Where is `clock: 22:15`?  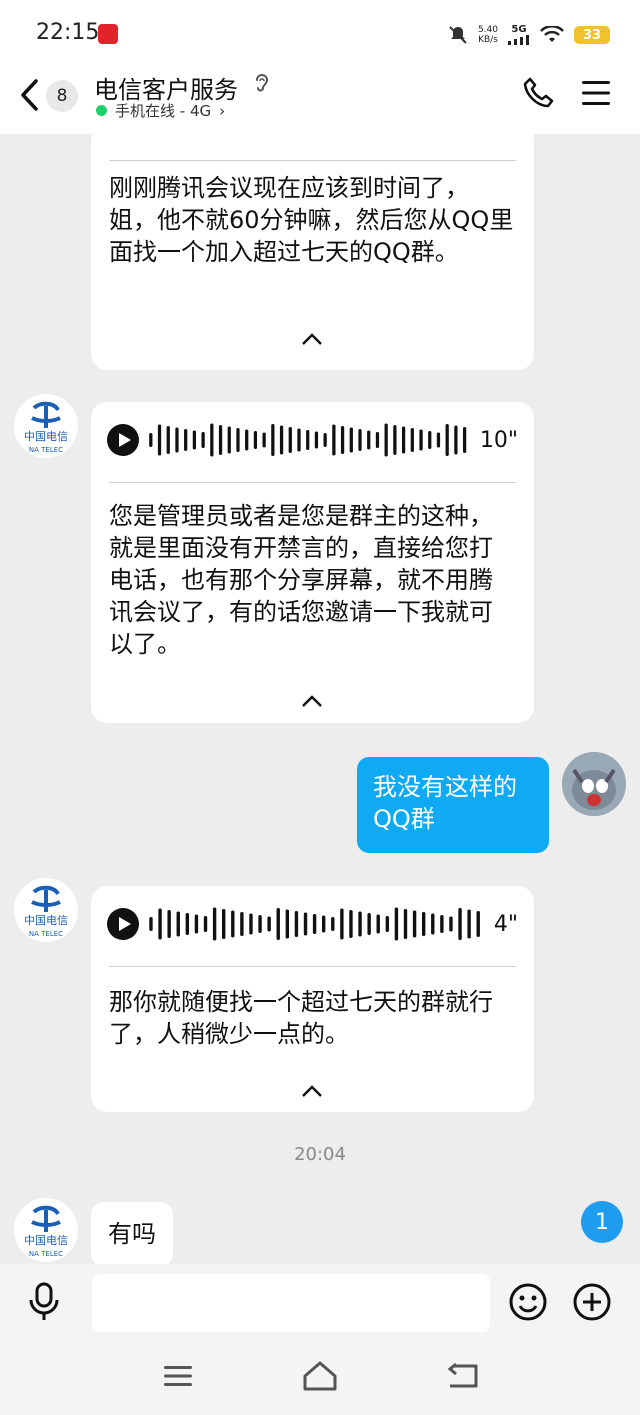 clock: 22:15 is located at coordinates (68, 32).